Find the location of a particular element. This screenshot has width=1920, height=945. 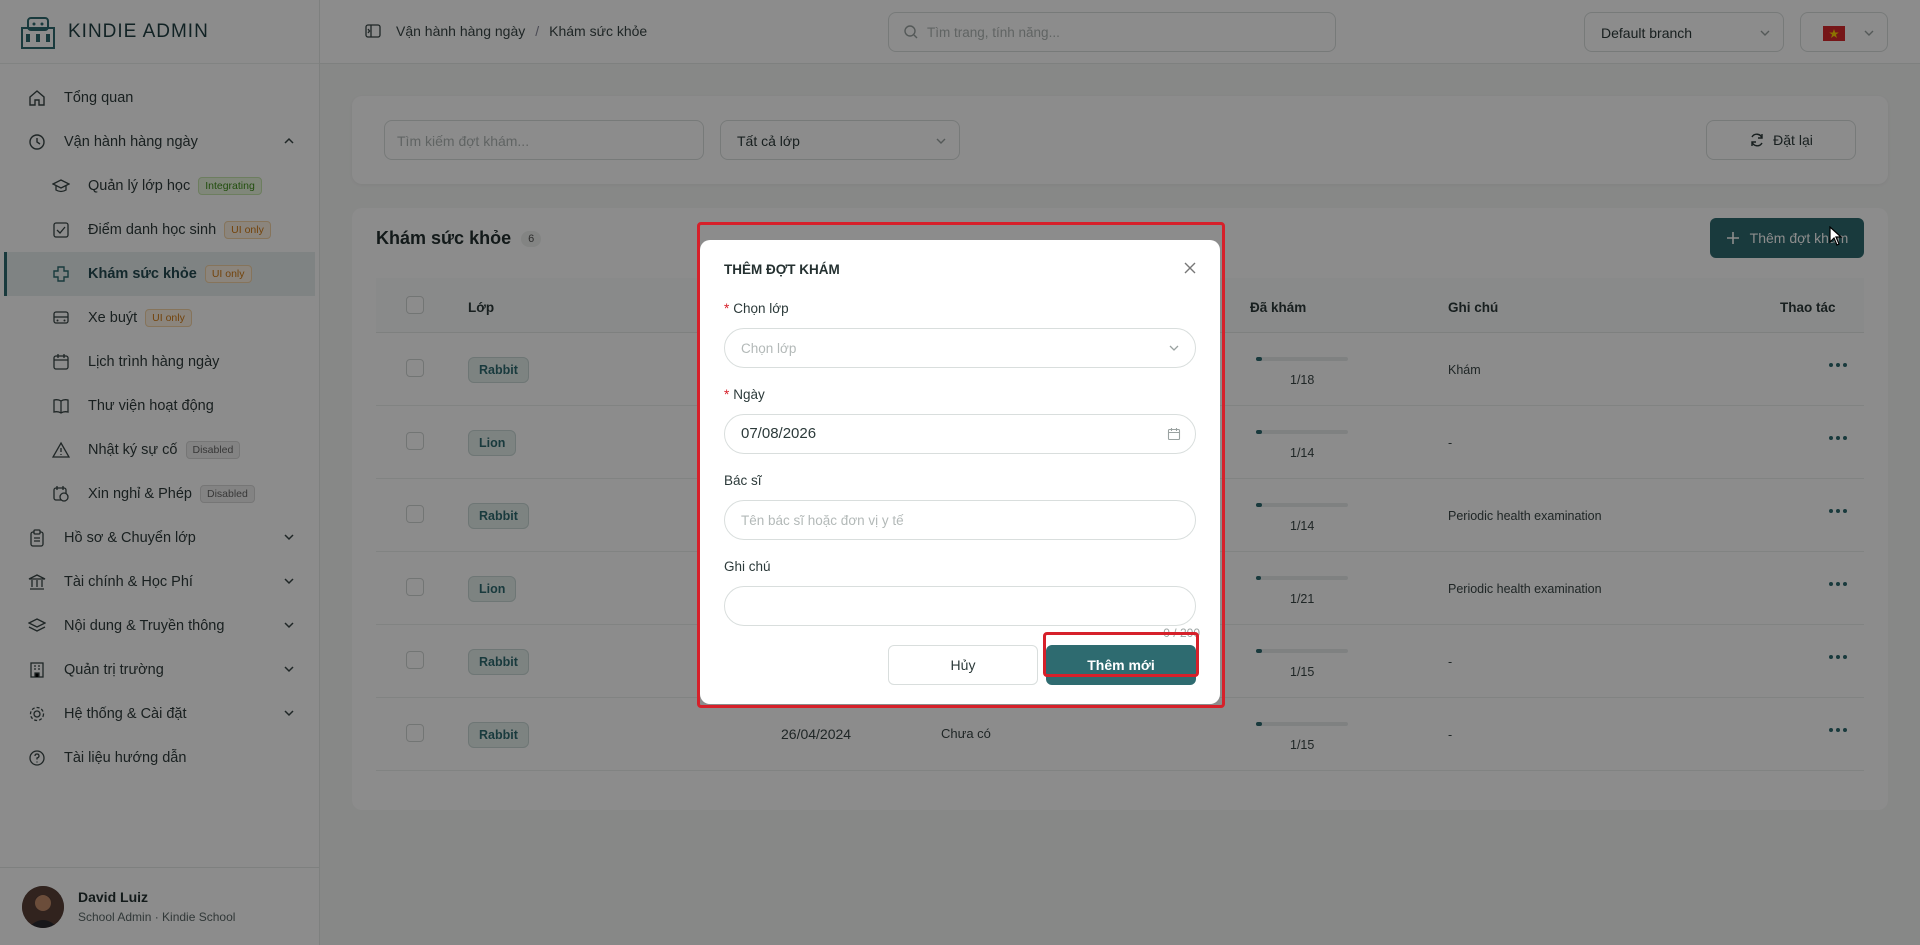

chevron-down-icon is located at coordinates (1174, 348).